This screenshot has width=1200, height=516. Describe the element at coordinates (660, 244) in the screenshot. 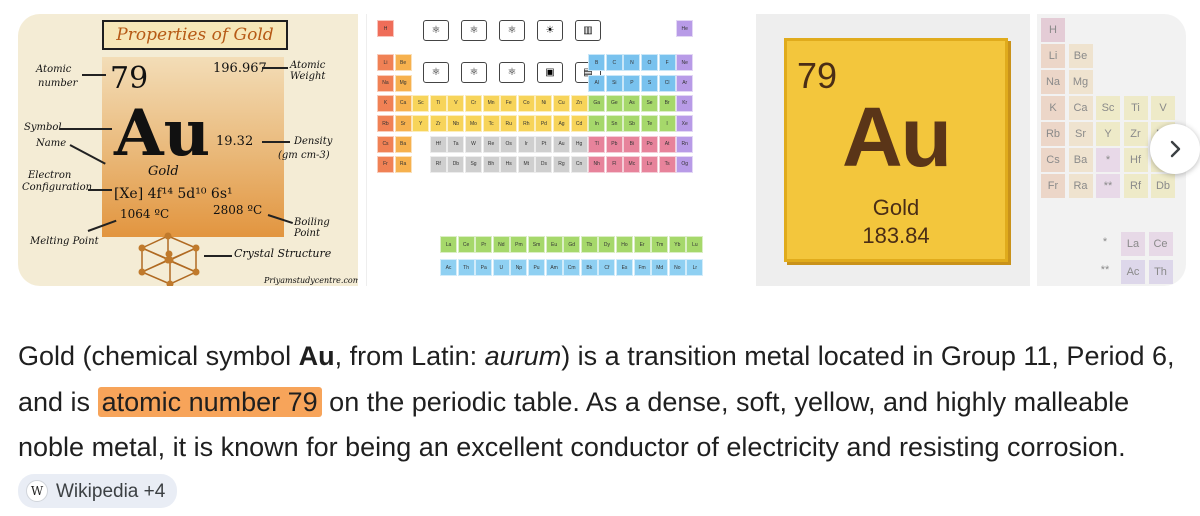

I see `element-cell: Tm` at that location.